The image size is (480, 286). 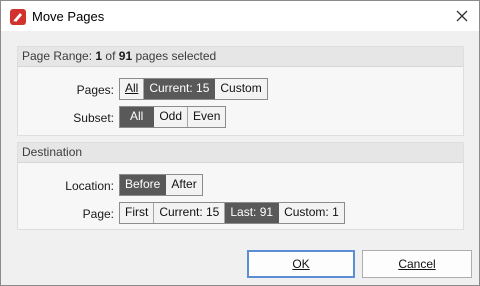 I want to click on close-icon, so click(x=462, y=16).